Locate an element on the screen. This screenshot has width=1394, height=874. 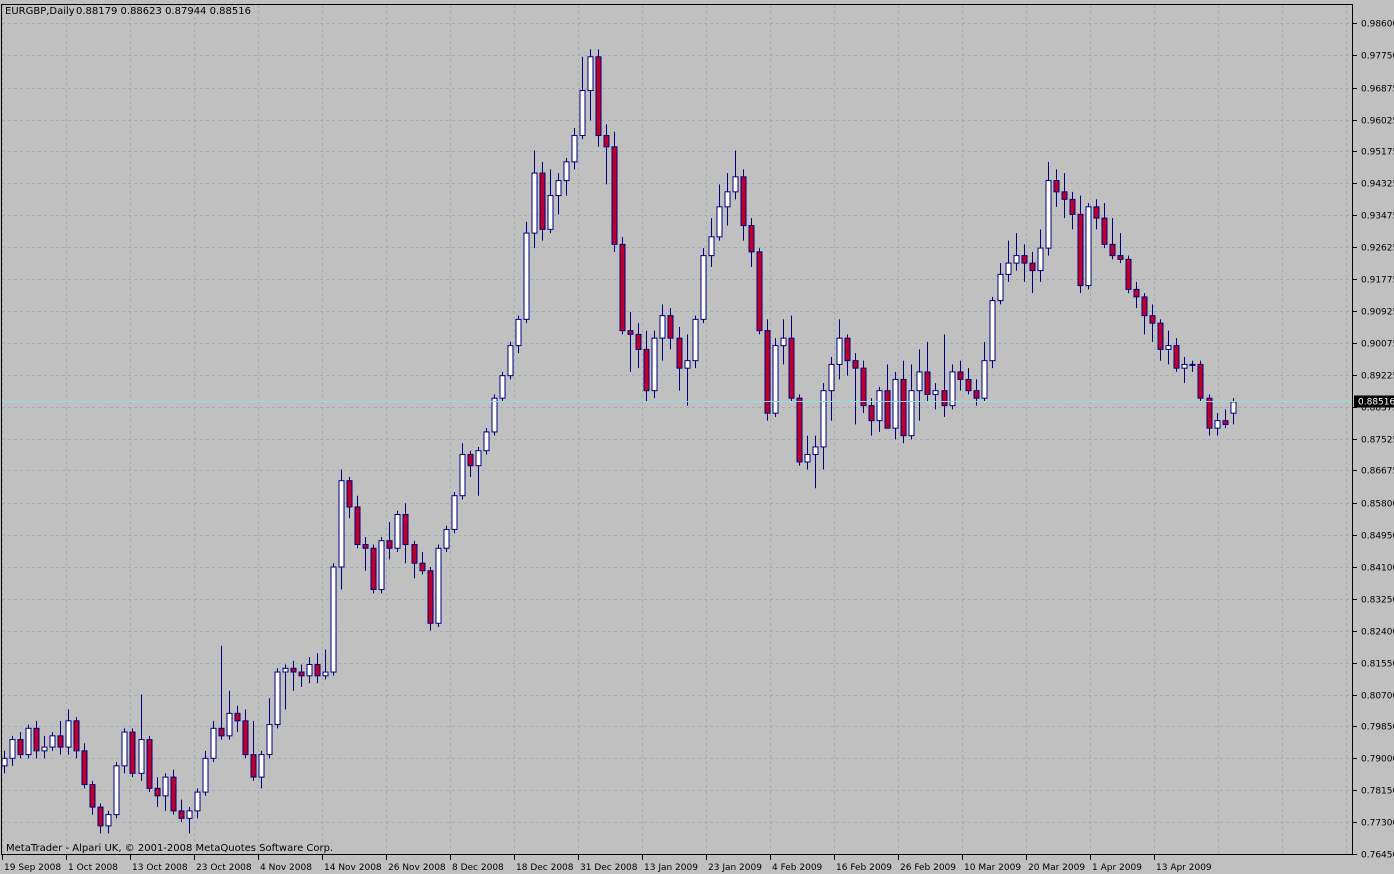
x-tick-label: 4 Feb 2009 is located at coordinates (797, 868).